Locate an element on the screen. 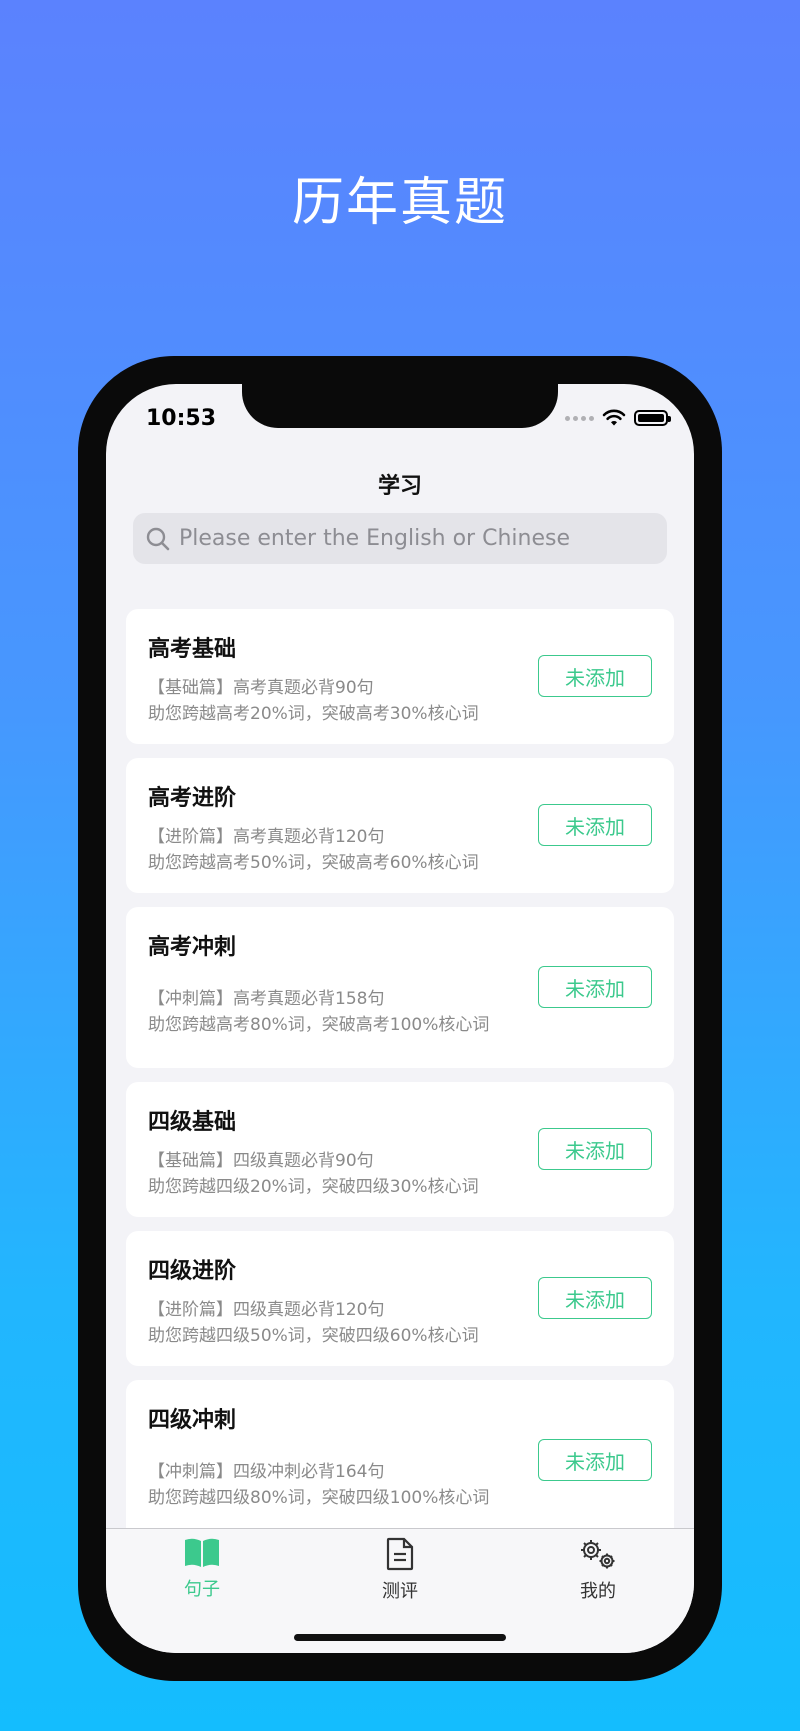 This screenshot has height=1731, width=800. tab-assessment: 测评 is located at coordinates (400, 1570).